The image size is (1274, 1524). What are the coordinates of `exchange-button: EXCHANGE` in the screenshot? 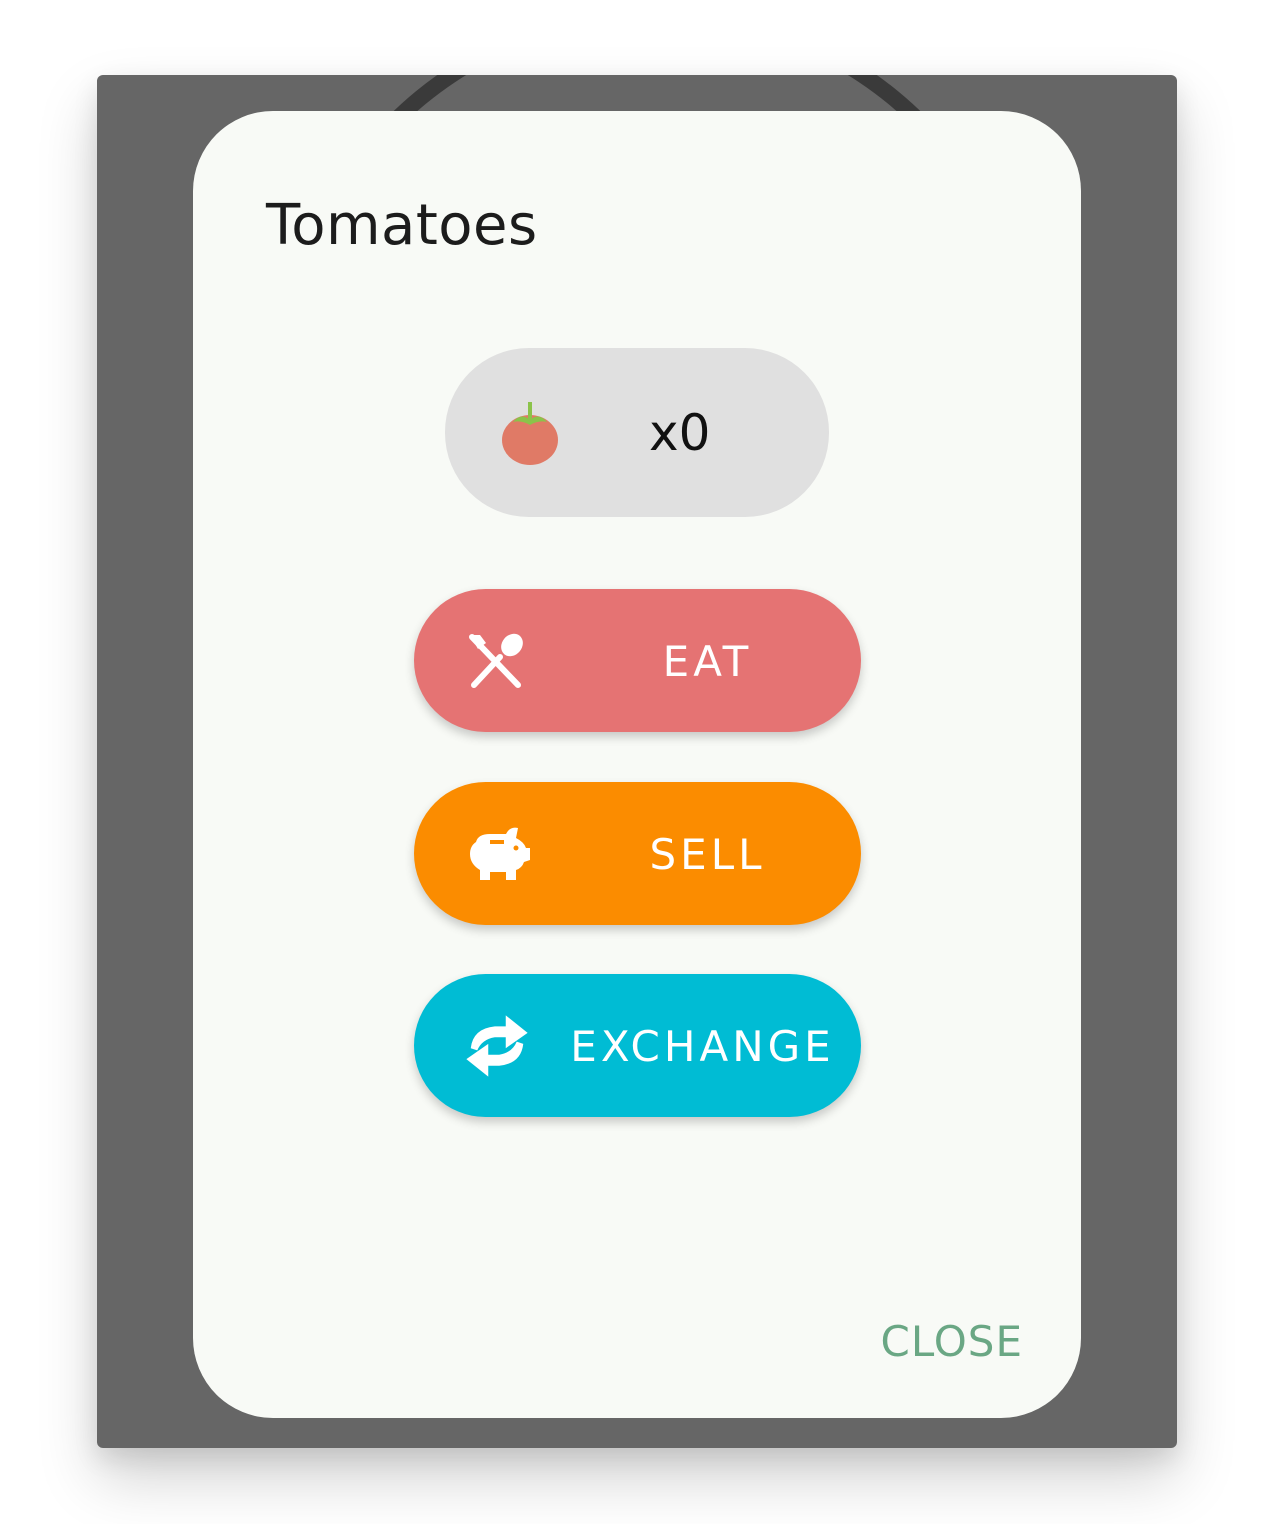 It's located at (637, 1045).